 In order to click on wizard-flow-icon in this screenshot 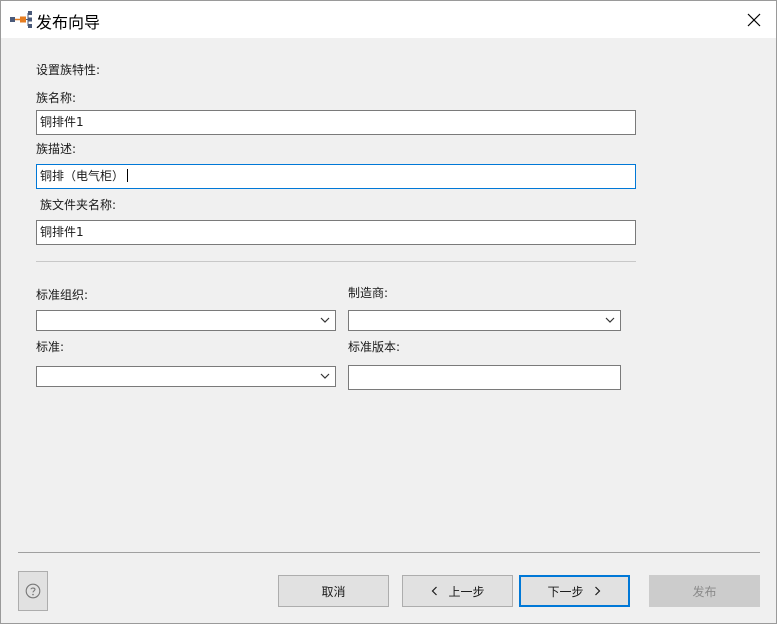, I will do `click(21, 19)`.